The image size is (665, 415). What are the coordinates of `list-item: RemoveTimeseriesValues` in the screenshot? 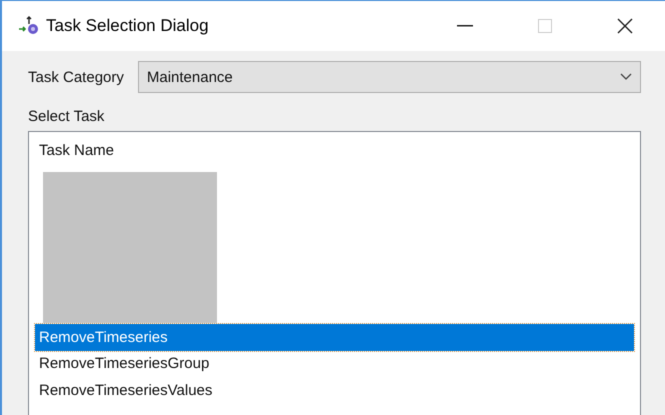 It's located at (334, 390).